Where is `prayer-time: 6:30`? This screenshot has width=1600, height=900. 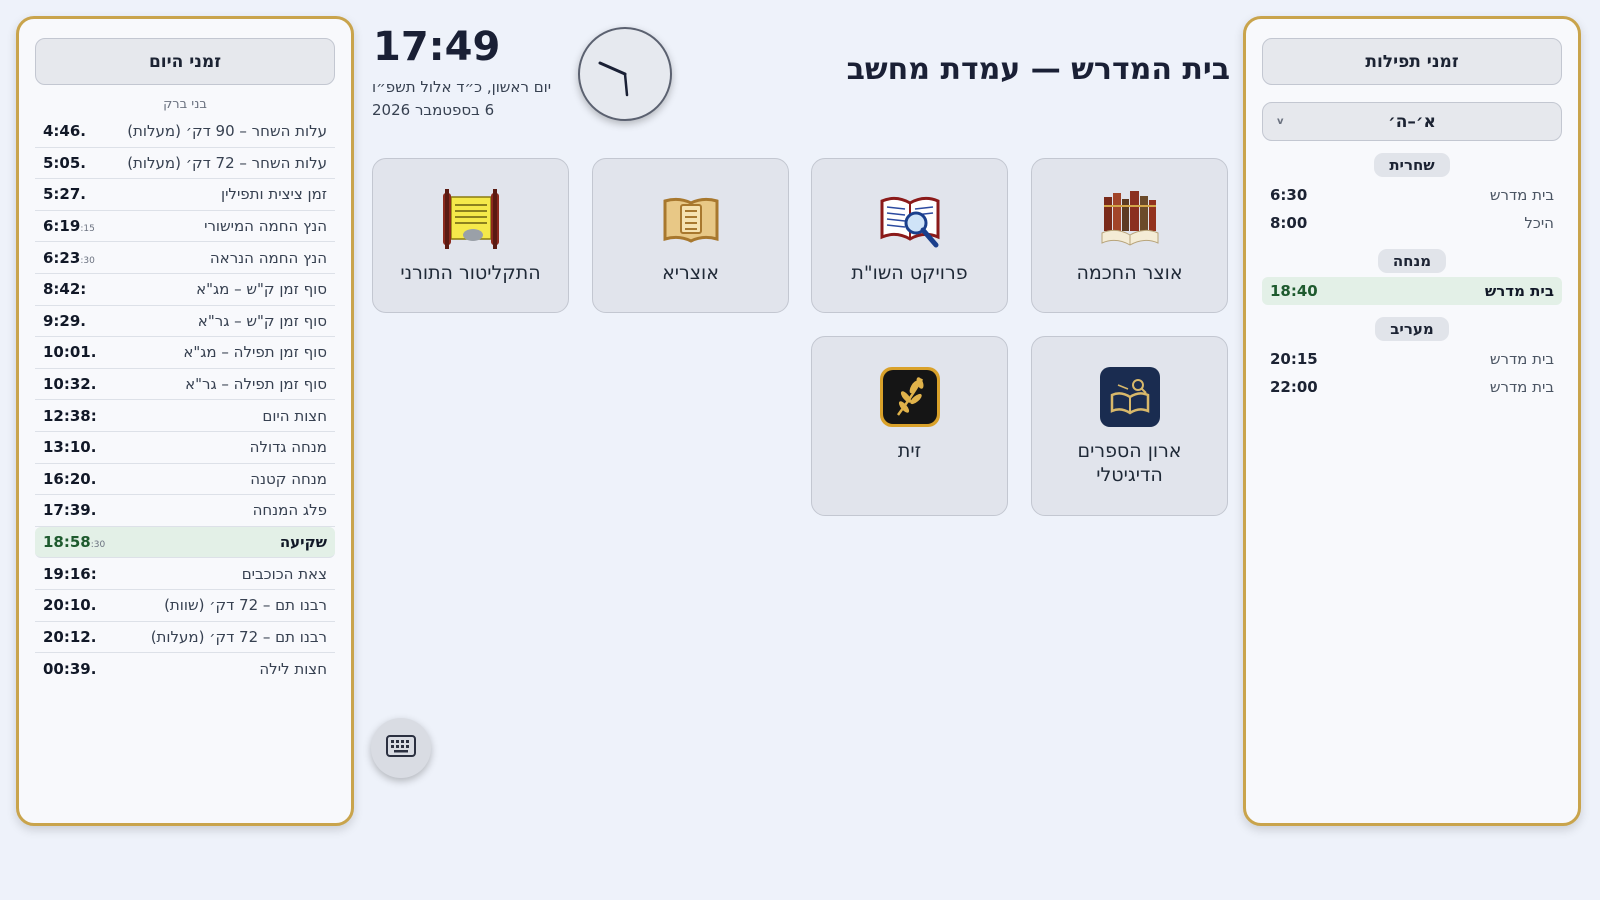
prayer-time: 6:30 is located at coordinates (1289, 195).